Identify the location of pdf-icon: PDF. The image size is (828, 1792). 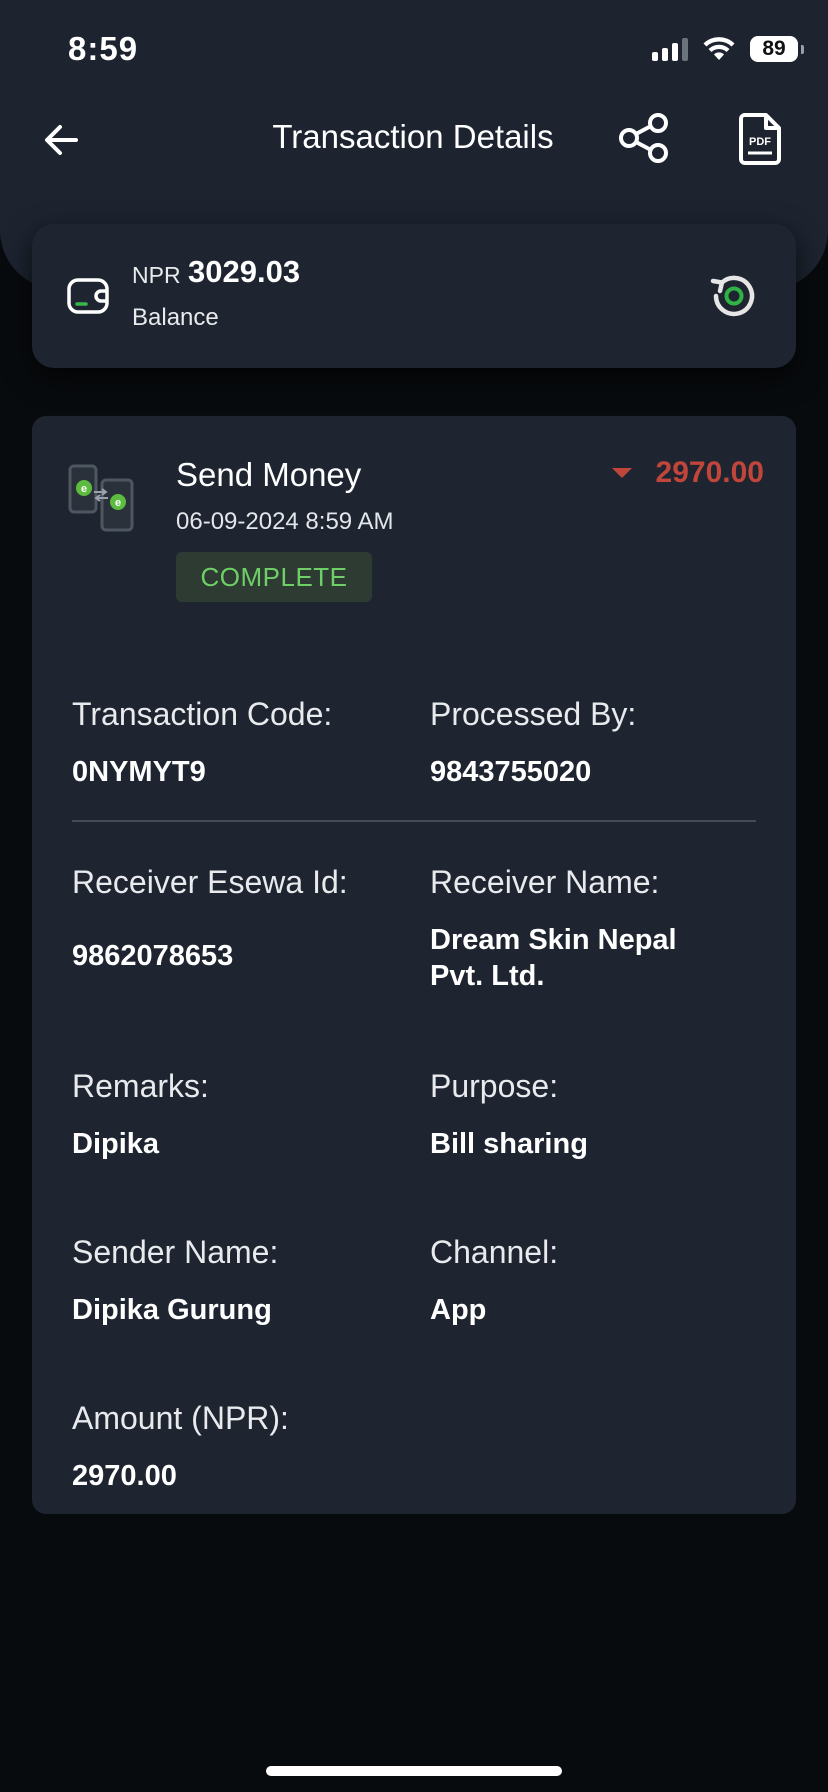
(760, 139).